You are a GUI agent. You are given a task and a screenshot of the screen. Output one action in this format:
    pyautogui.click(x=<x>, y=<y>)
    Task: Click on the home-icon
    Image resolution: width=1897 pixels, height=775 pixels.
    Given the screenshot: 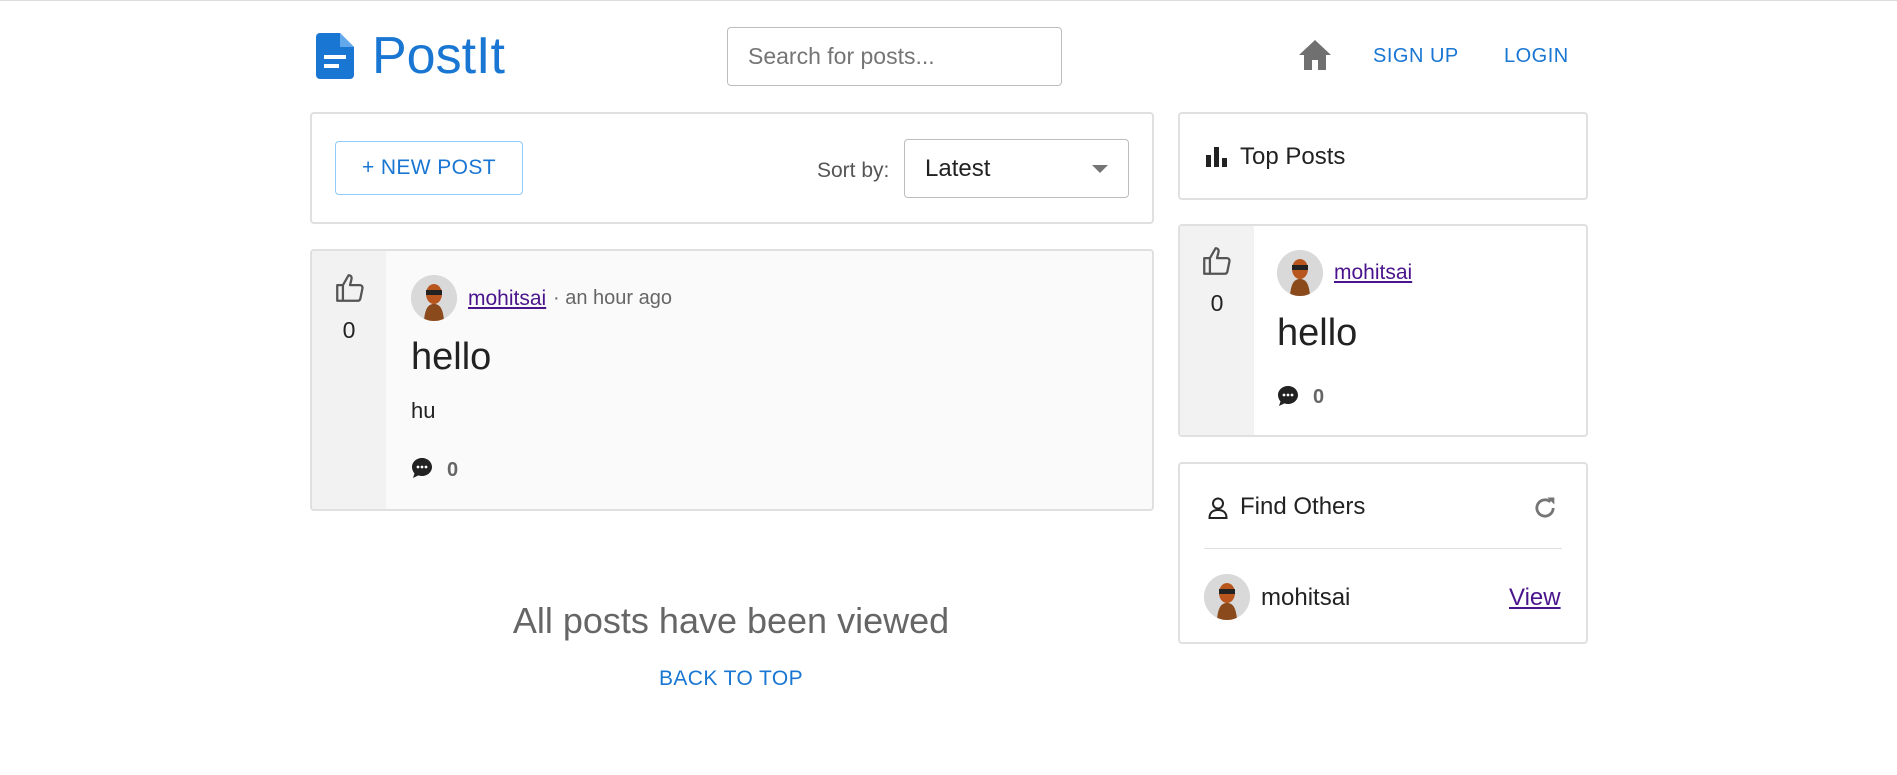 What is the action you would take?
    pyautogui.click(x=1315, y=55)
    